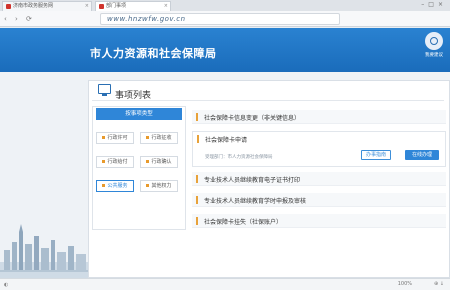 This screenshot has height=290, width=450. Describe the element at coordinates (6, 285) in the screenshot. I see `status-icon: ◐` at that location.